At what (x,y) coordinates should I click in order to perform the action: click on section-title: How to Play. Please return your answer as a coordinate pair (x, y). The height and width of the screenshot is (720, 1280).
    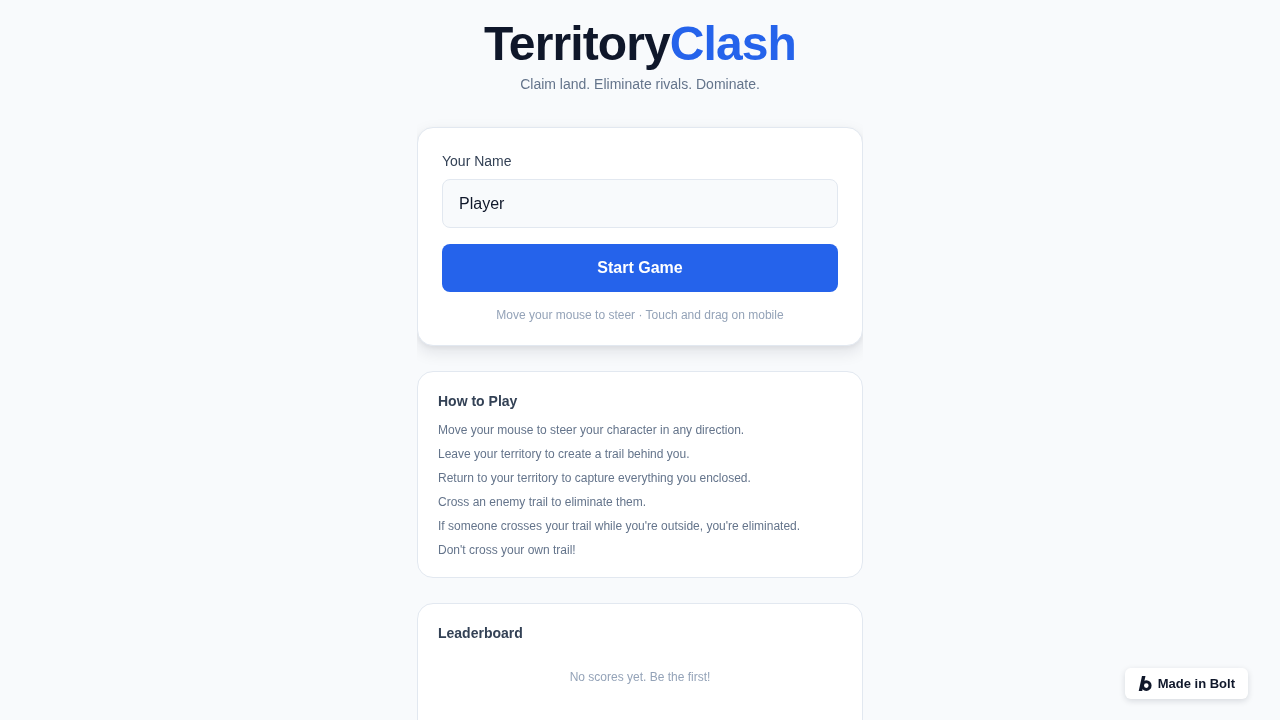
    Looking at the image, I should click on (478, 401).